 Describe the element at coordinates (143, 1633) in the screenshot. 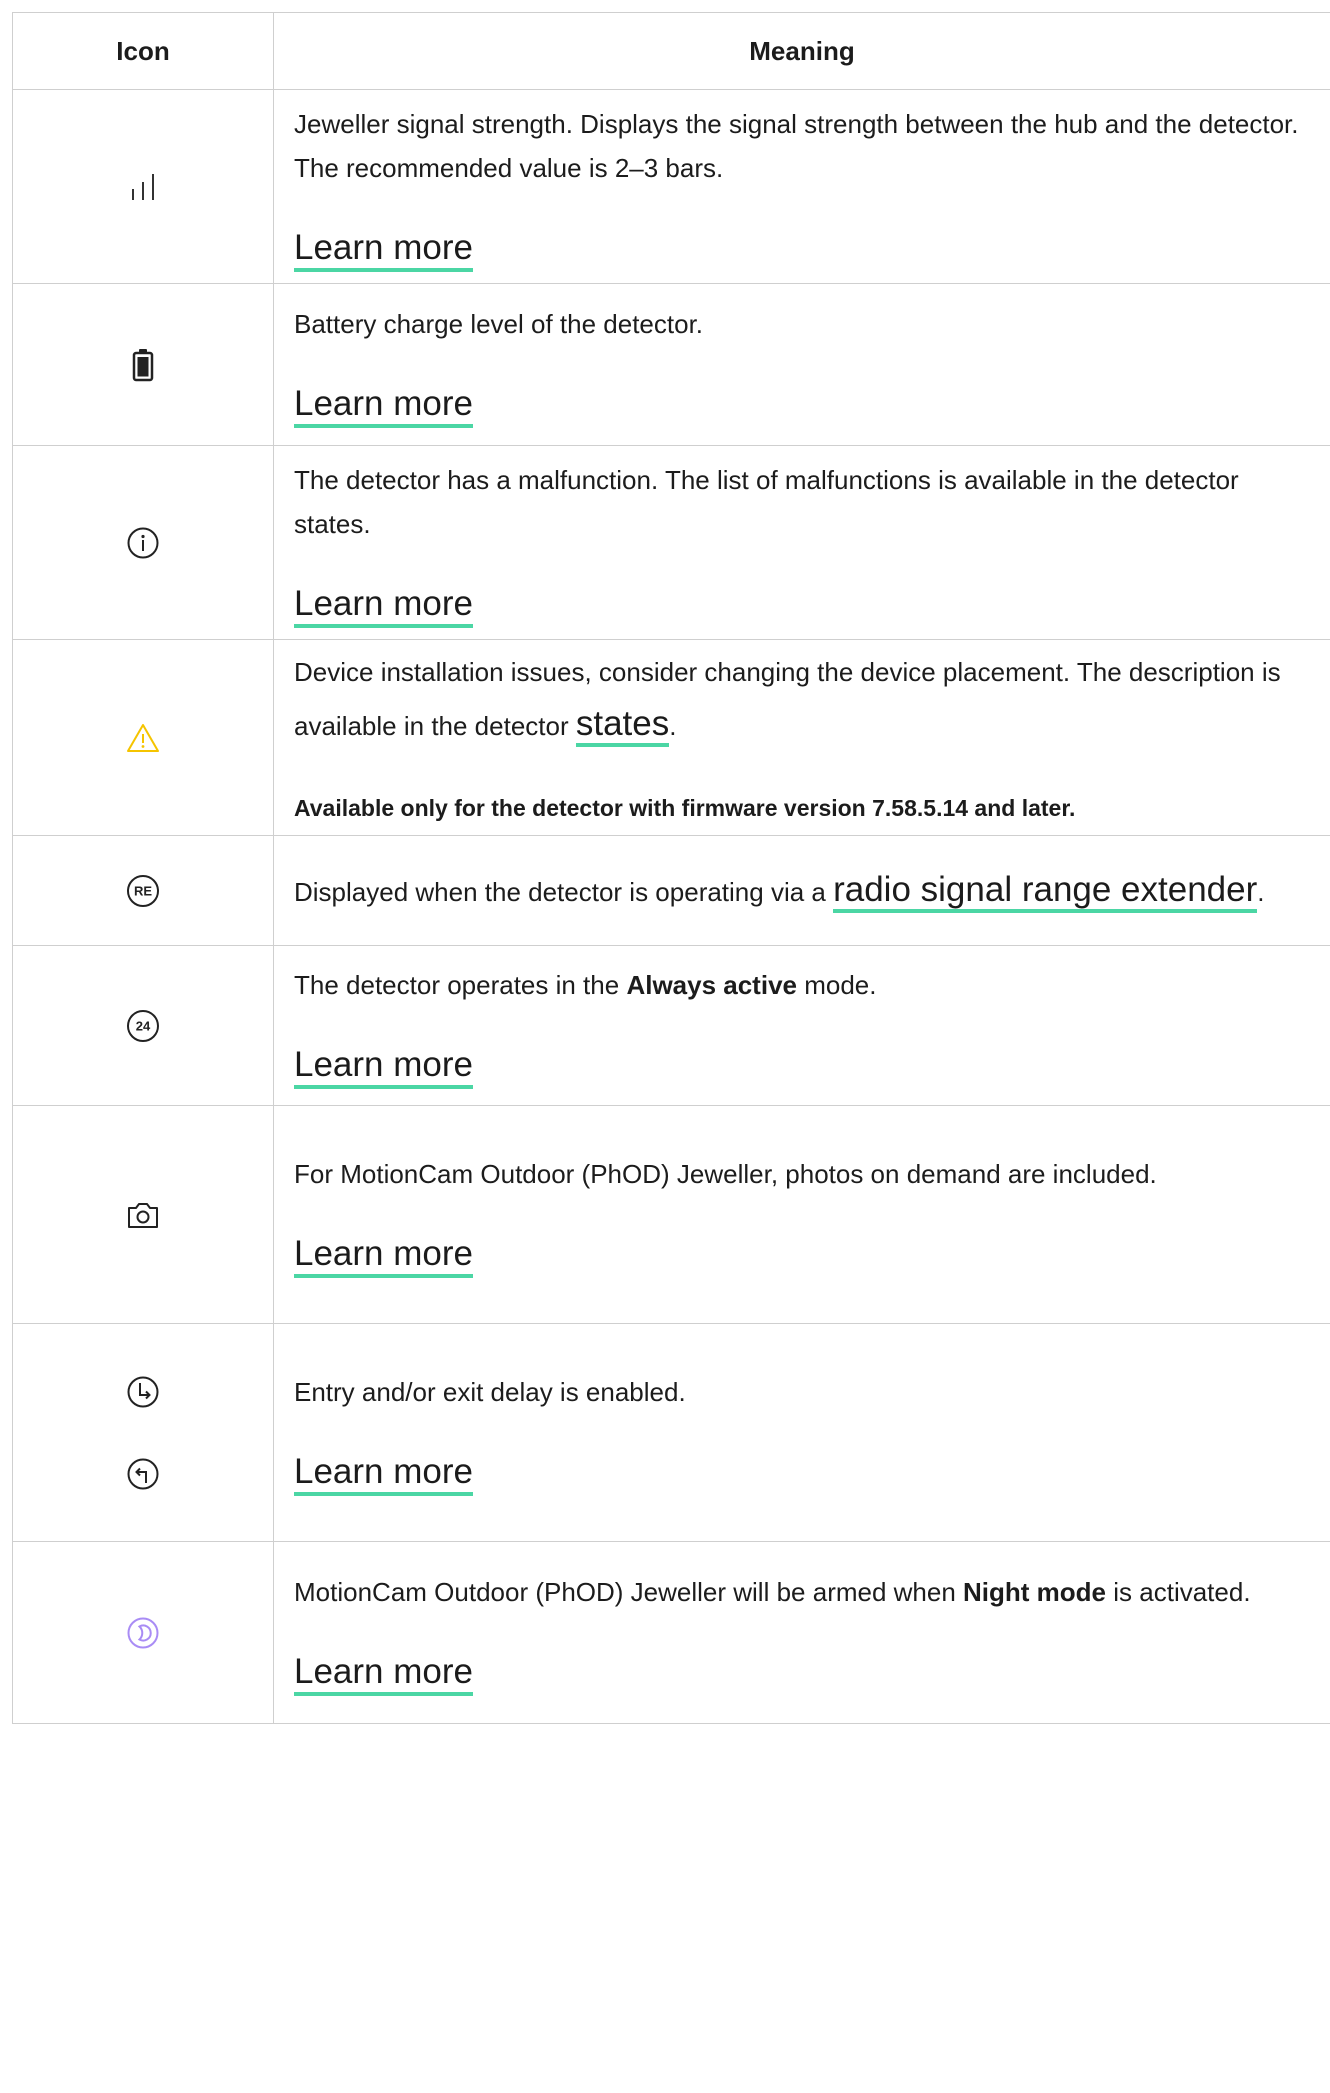

I see `night-mode-icon` at that location.